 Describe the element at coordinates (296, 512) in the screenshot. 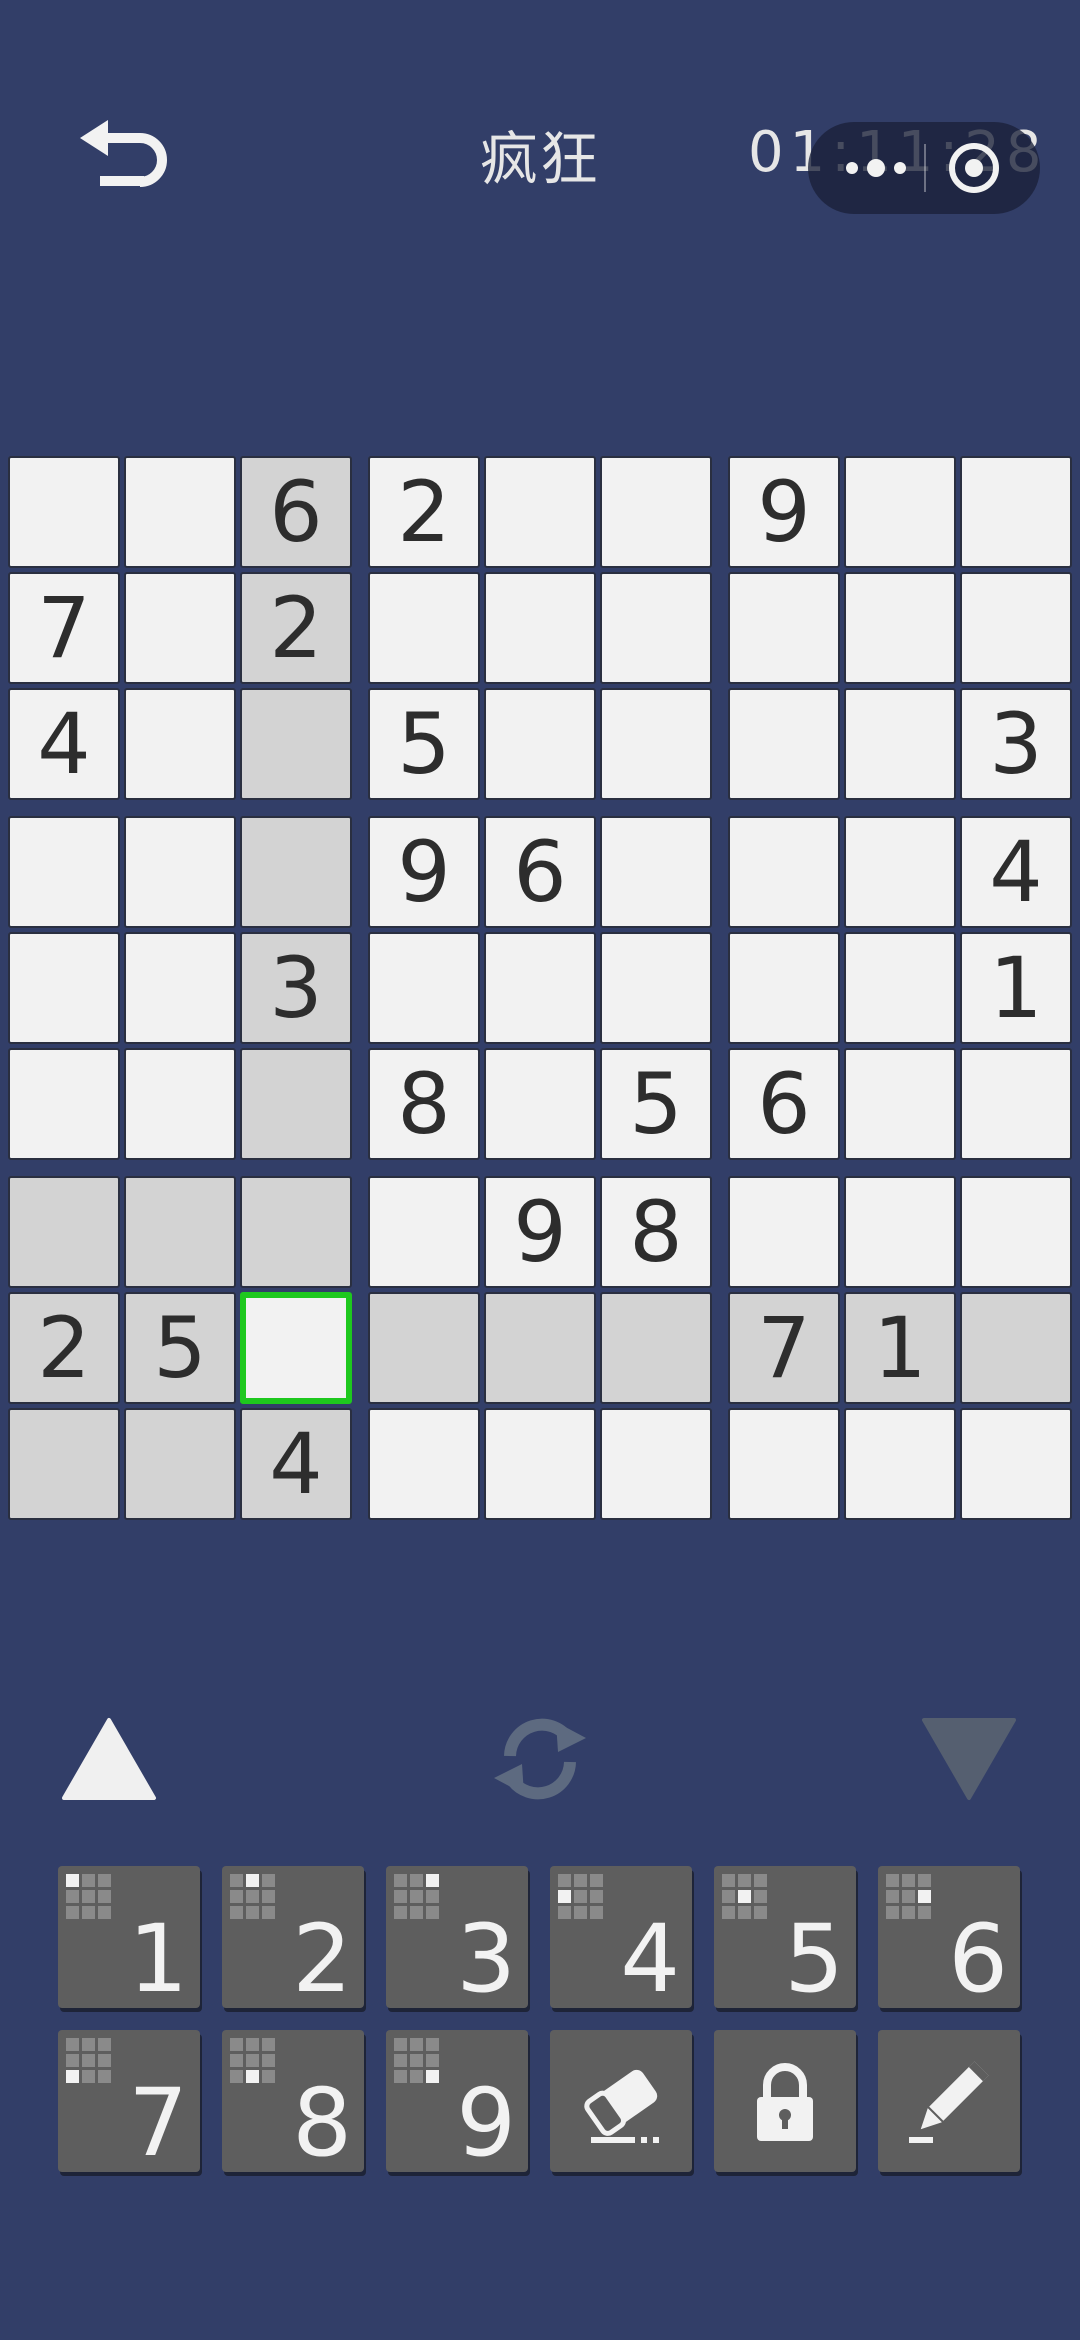

I see `sudoku-cell-r1c3: 6` at that location.